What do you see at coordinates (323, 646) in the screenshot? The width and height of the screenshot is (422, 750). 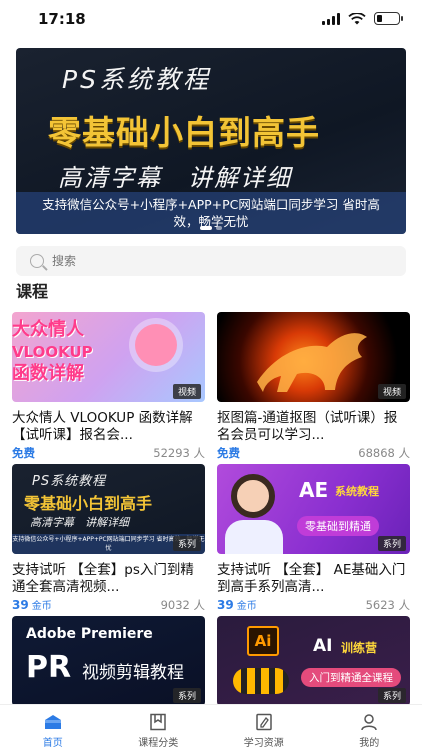 I see `thumb-text: AI` at bounding box center [323, 646].